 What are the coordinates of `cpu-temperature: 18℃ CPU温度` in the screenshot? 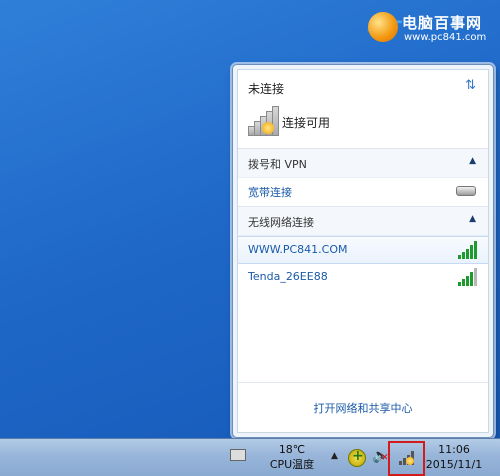 It's located at (292, 457).